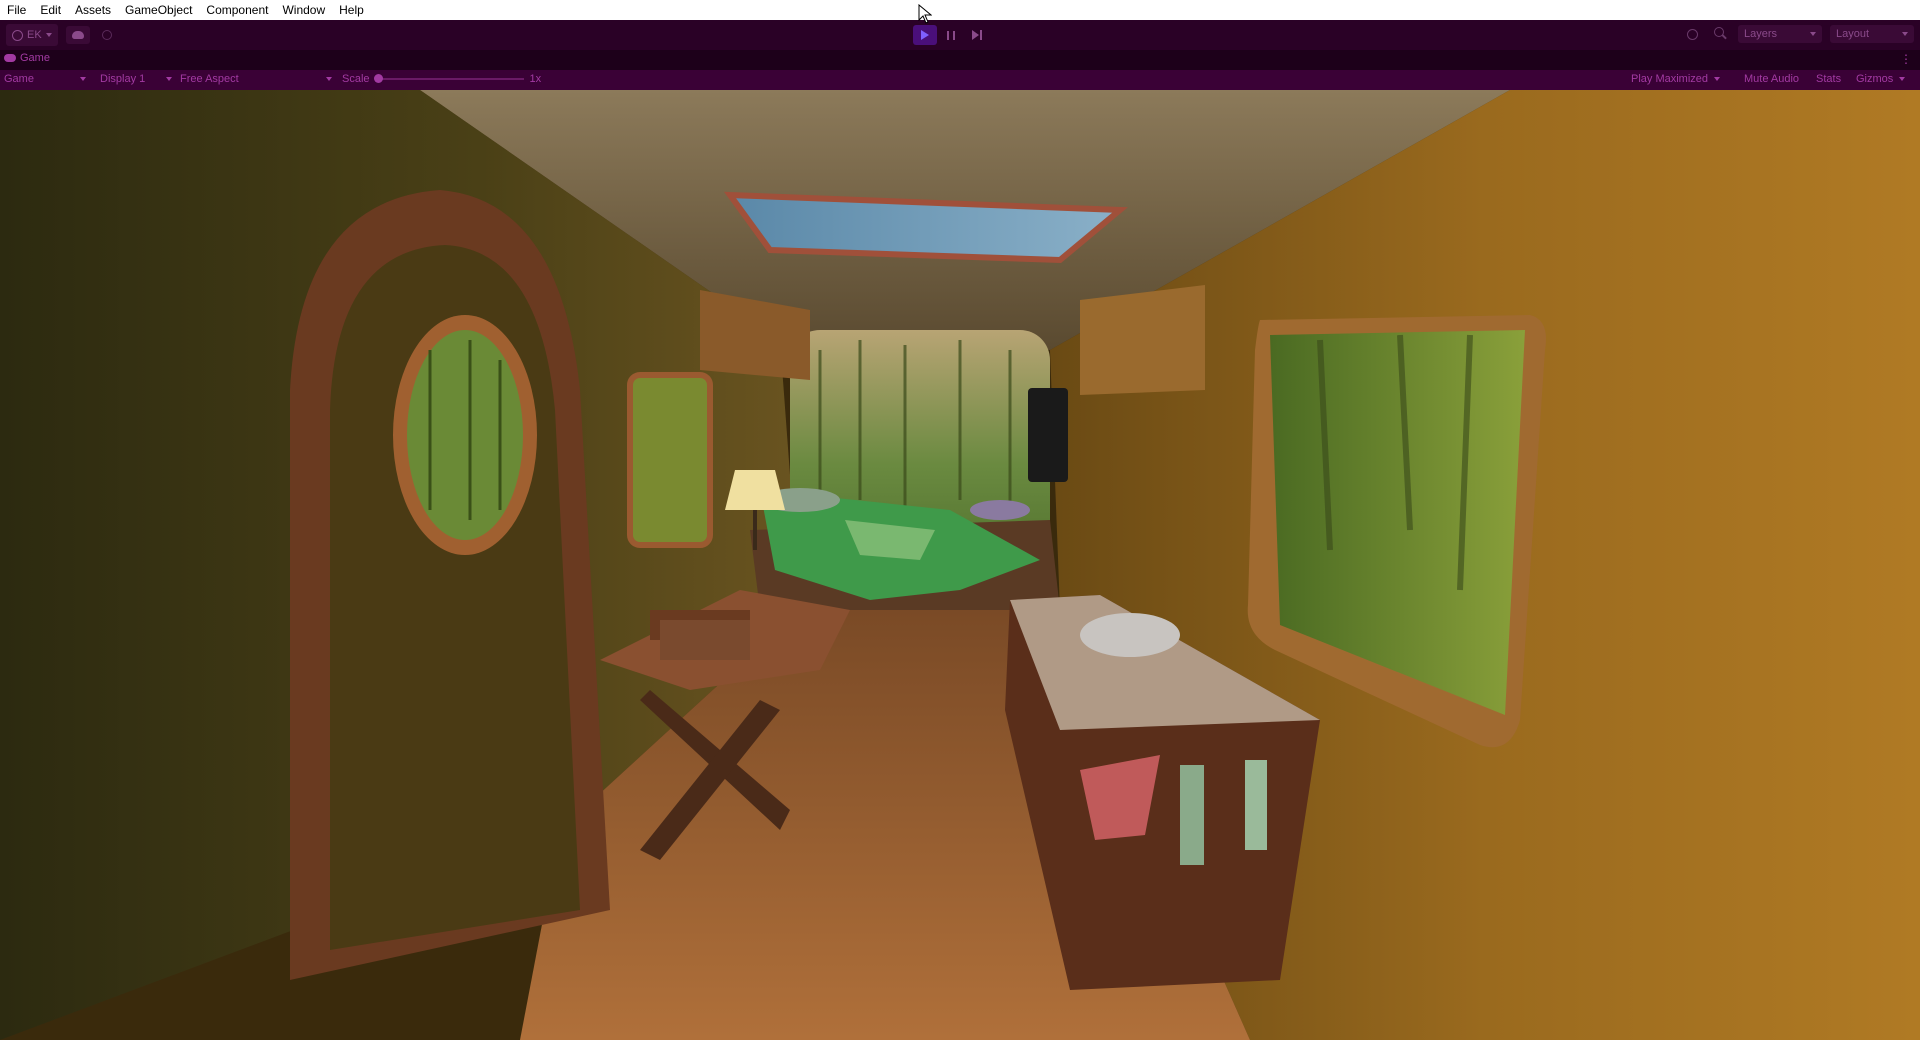 The height and width of the screenshot is (1040, 1920). I want to click on window-tab-bar: Game ⋮, so click(960, 60).